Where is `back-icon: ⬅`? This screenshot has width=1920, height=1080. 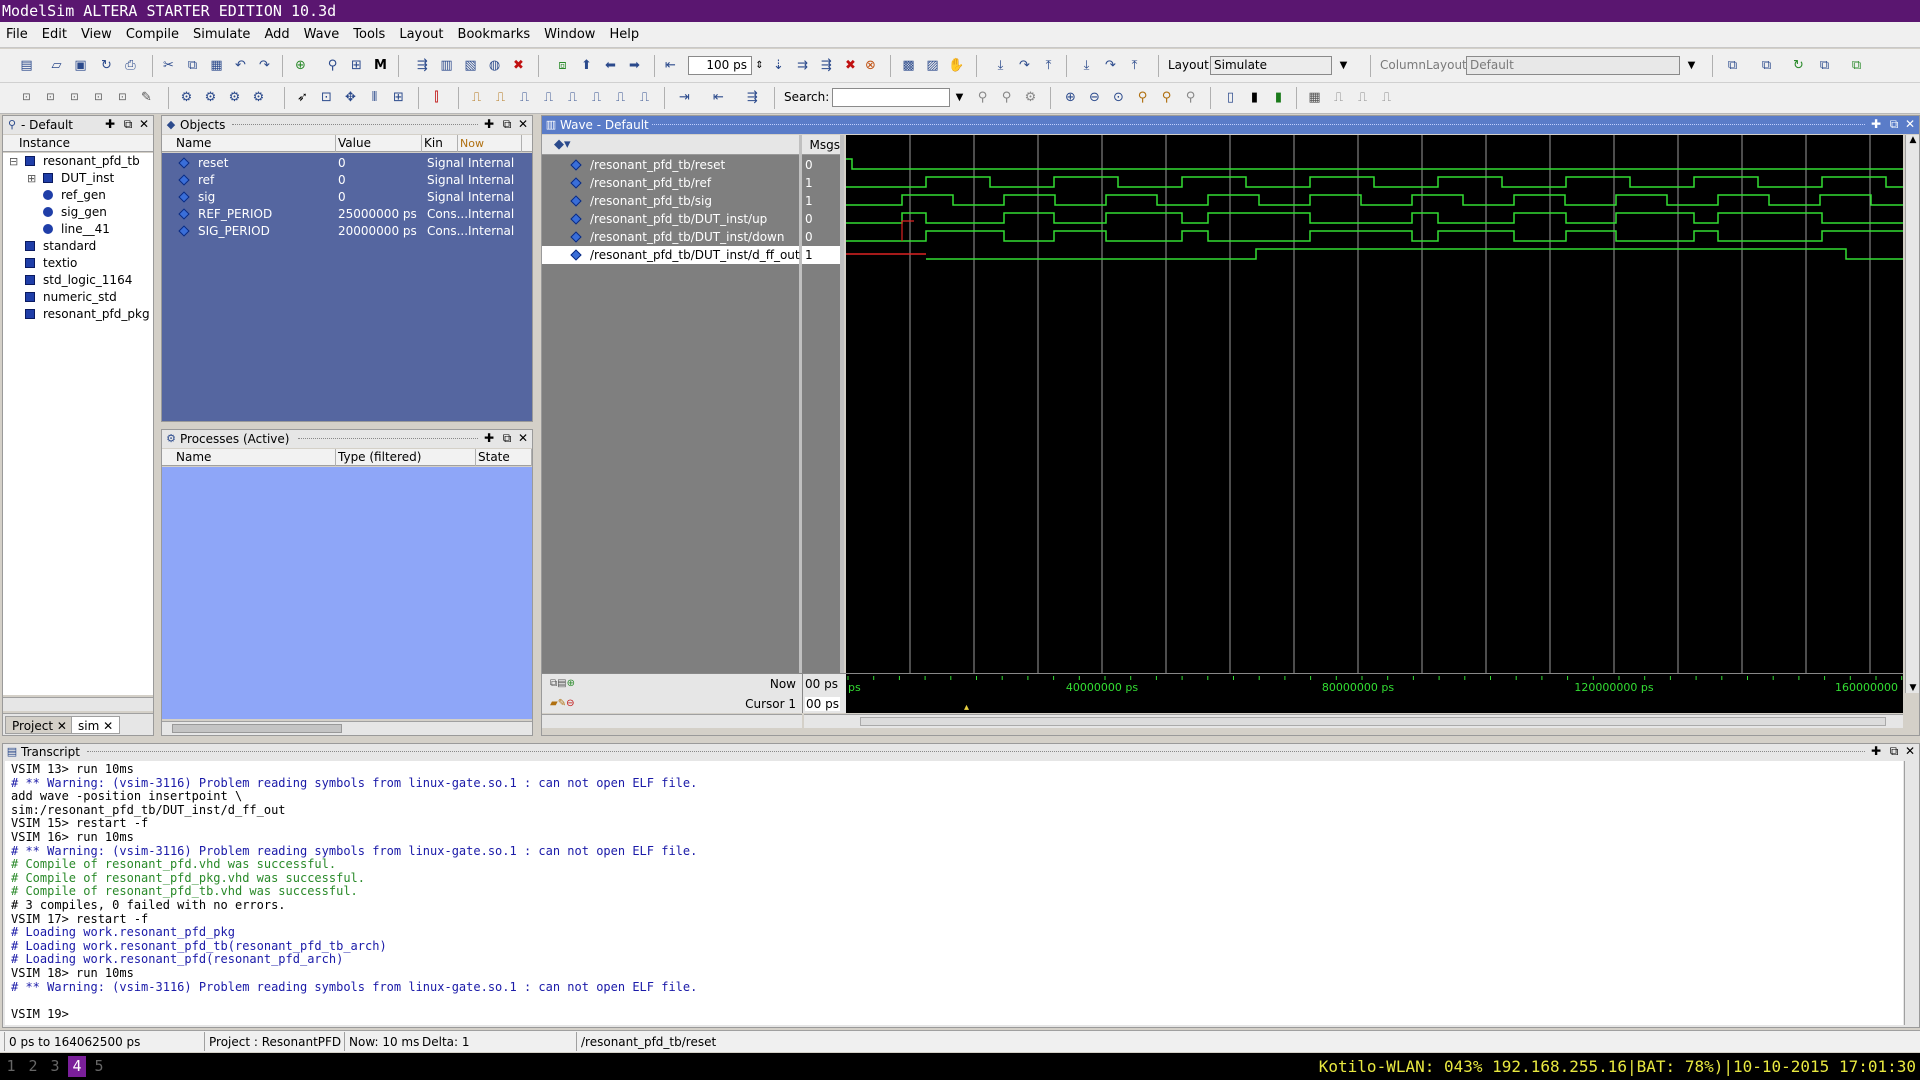 back-icon: ⬅ is located at coordinates (610, 65).